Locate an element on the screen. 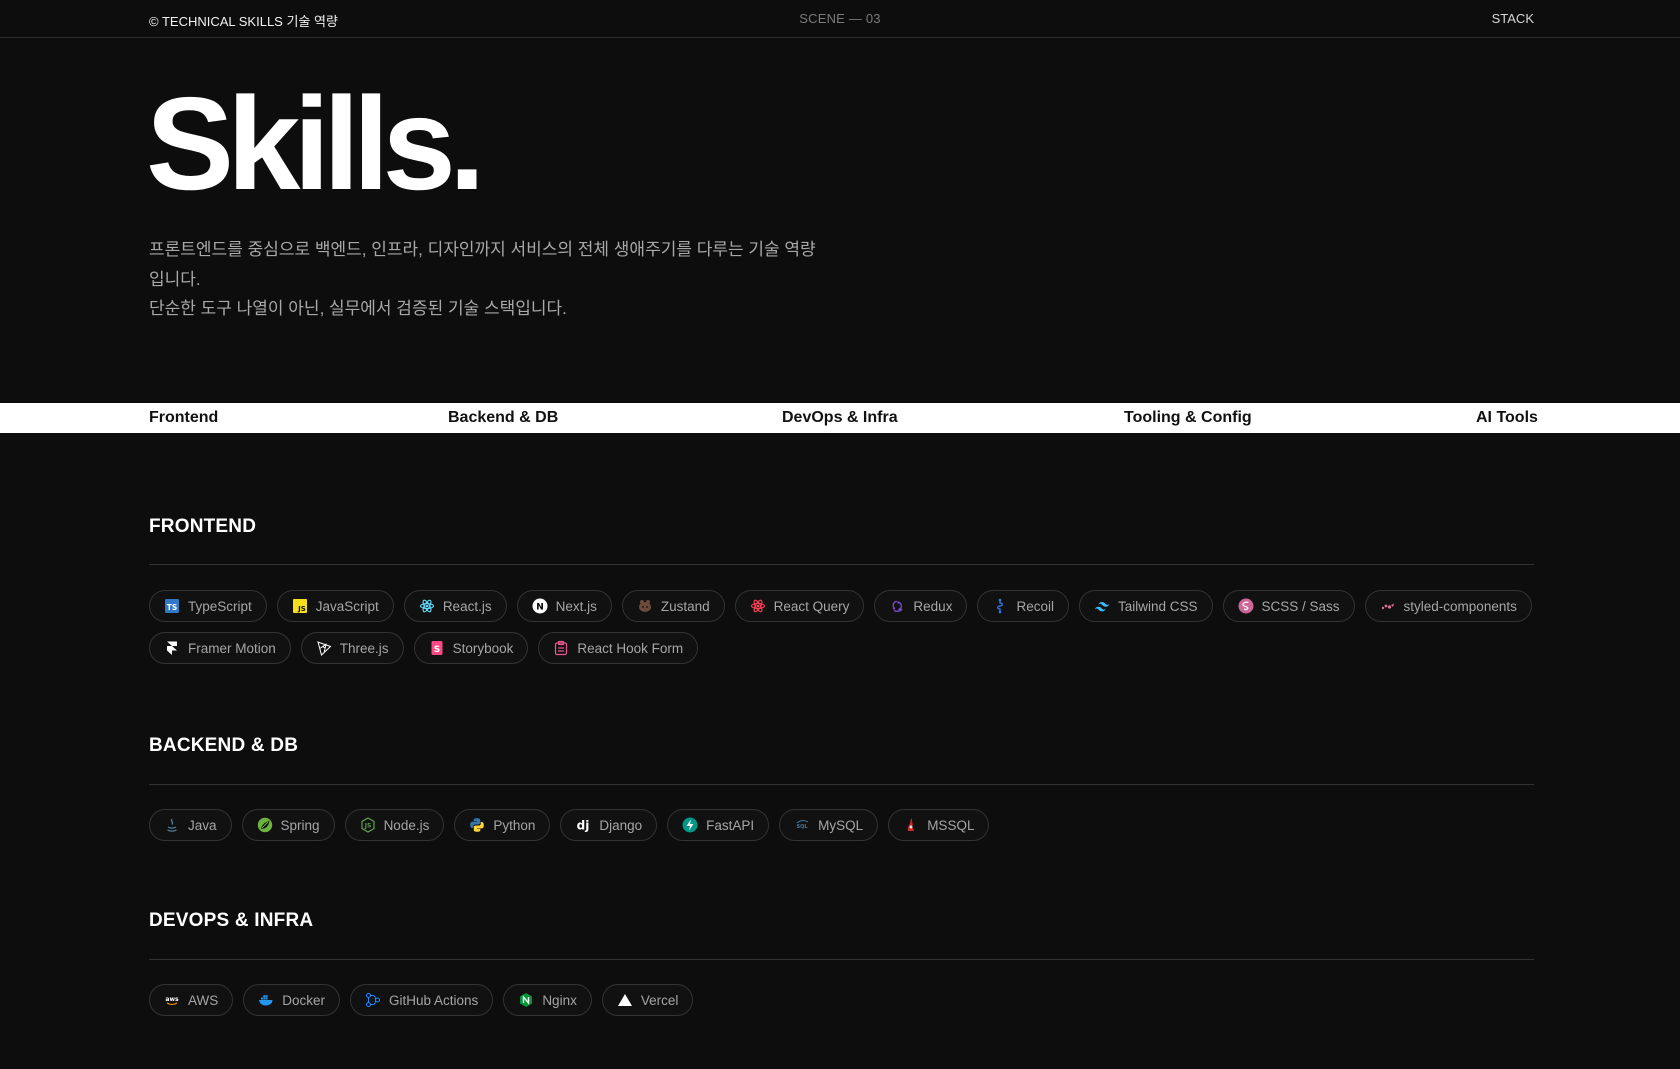 The height and width of the screenshot is (1069, 1680). tab-tooling-config: Tooling & Config is located at coordinates (1188, 418).